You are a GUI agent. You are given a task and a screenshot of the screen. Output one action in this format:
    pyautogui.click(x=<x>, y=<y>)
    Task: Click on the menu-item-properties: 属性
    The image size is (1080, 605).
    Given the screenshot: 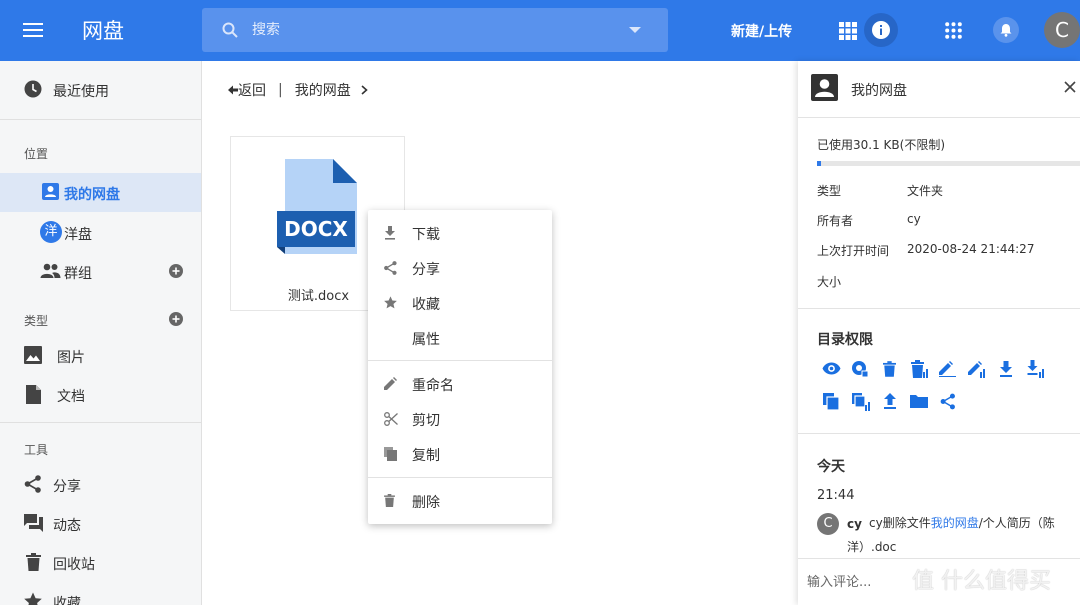 What is the action you would take?
    pyautogui.click(x=460, y=338)
    